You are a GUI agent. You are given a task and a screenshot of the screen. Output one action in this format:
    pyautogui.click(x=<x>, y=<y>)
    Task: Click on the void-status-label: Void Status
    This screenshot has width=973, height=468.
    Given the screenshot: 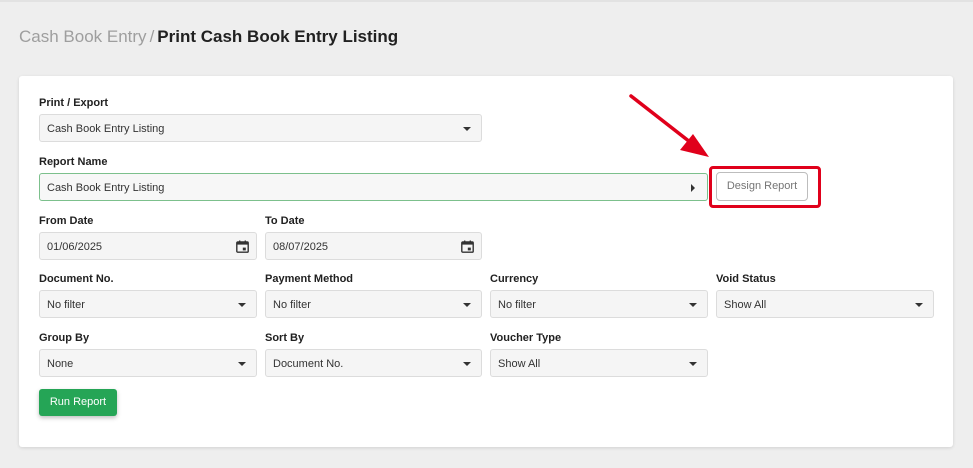 What is the action you would take?
    pyautogui.click(x=746, y=279)
    